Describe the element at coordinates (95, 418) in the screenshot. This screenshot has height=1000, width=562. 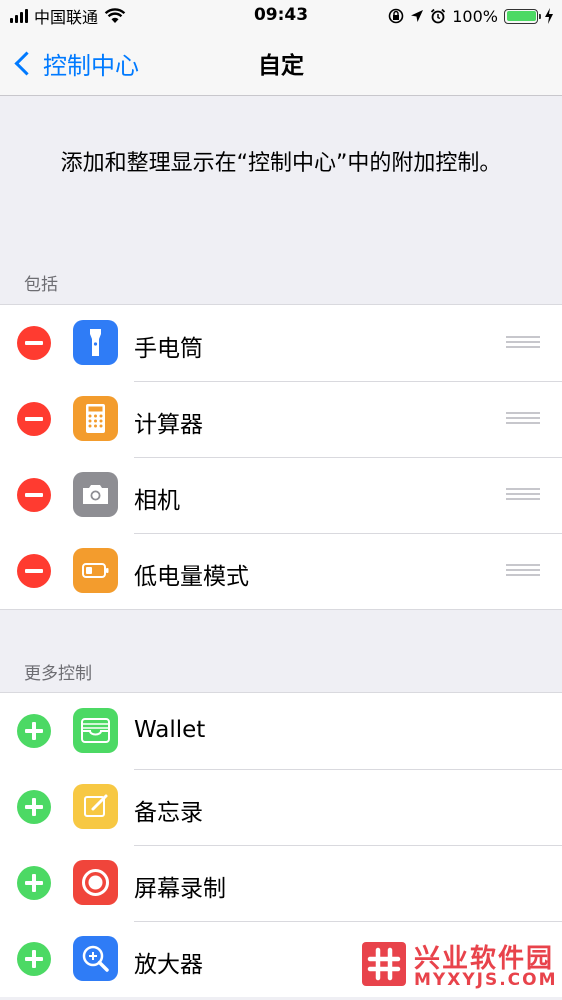
I see `calculator-icon` at that location.